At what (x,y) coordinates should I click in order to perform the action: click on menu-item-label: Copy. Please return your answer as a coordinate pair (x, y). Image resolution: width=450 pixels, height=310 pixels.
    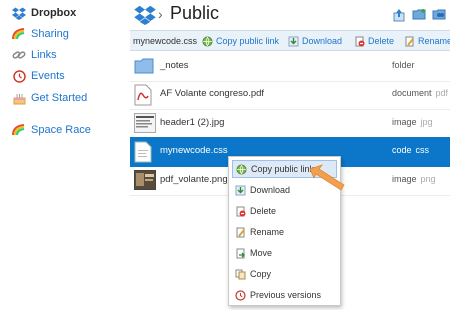
    Looking at the image, I should click on (261, 274).